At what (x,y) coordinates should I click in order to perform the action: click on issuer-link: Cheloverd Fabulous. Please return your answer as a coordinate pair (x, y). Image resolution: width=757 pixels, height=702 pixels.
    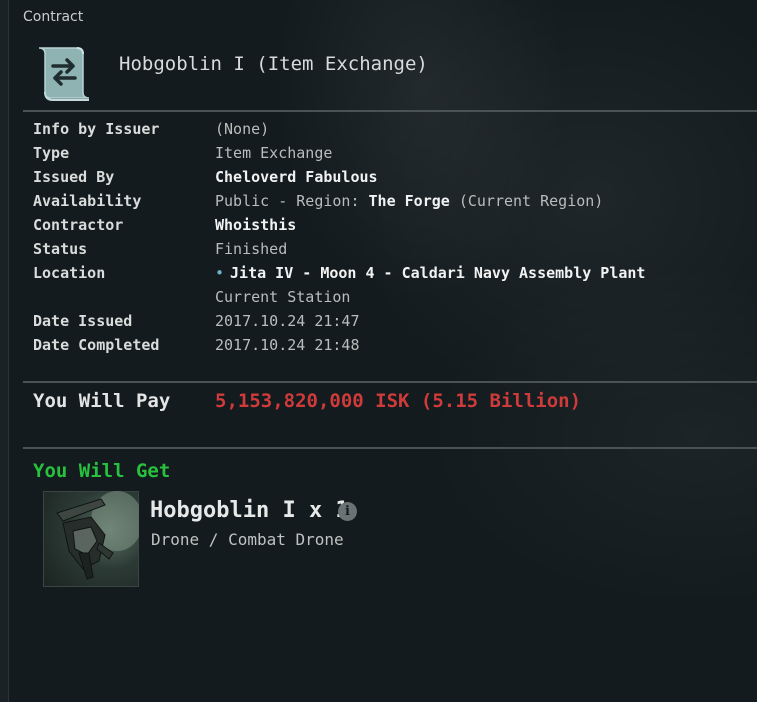
    Looking at the image, I should click on (296, 177).